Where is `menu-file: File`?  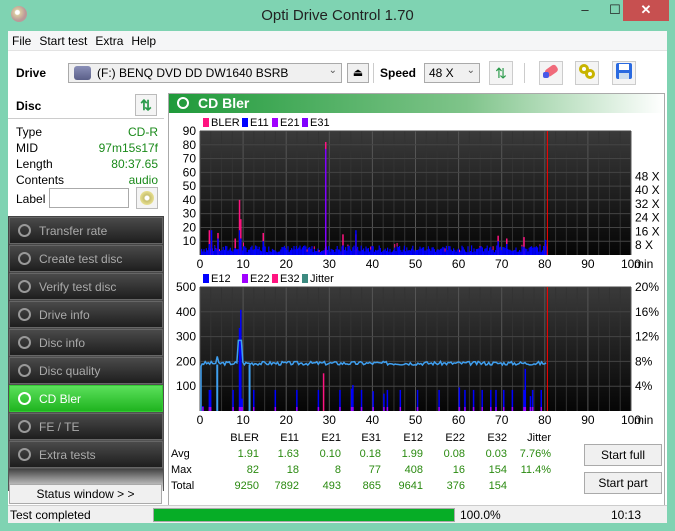
menu-file: File is located at coordinates (21, 39).